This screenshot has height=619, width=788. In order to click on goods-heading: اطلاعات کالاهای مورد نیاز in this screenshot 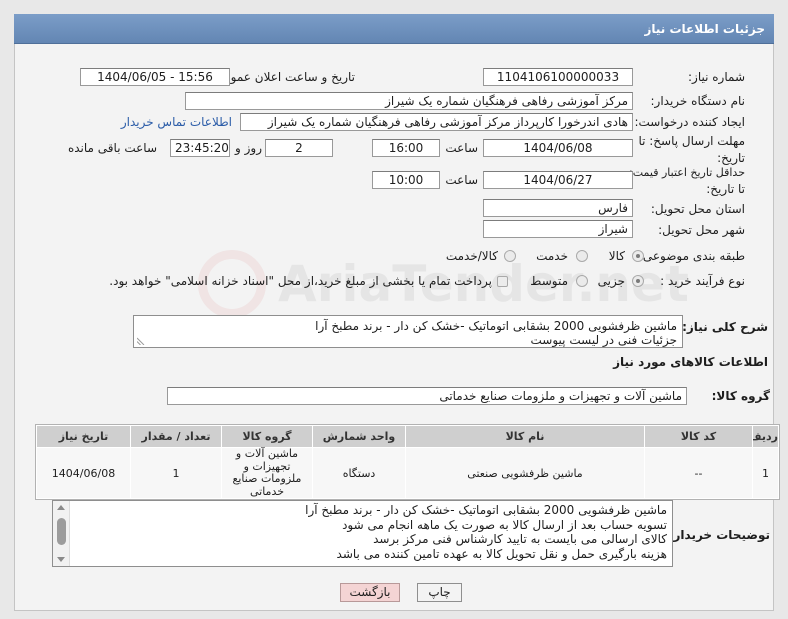, I will do `click(690, 362)`.